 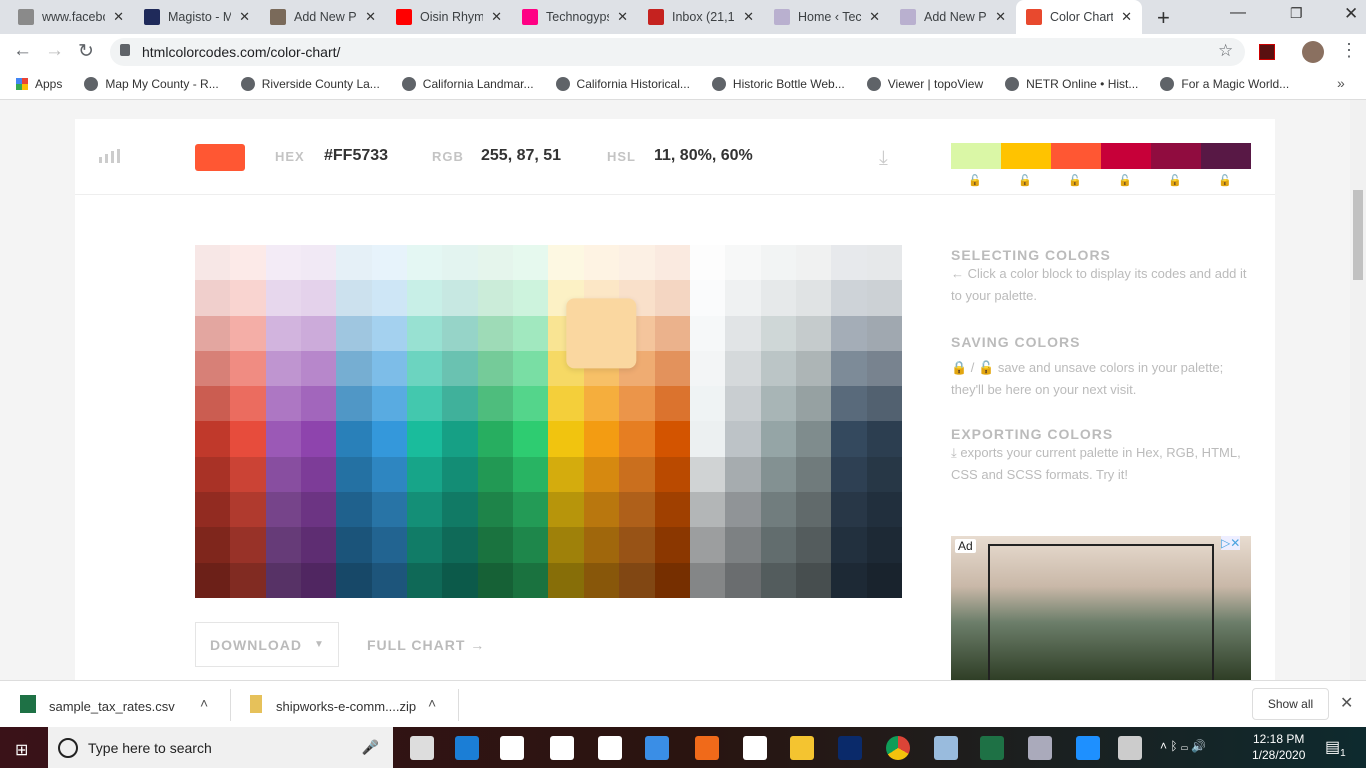 What do you see at coordinates (1183, 746) in the screenshot?
I see `system-tray: ˄ ᛒ ▭ 🔊` at bounding box center [1183, 746].